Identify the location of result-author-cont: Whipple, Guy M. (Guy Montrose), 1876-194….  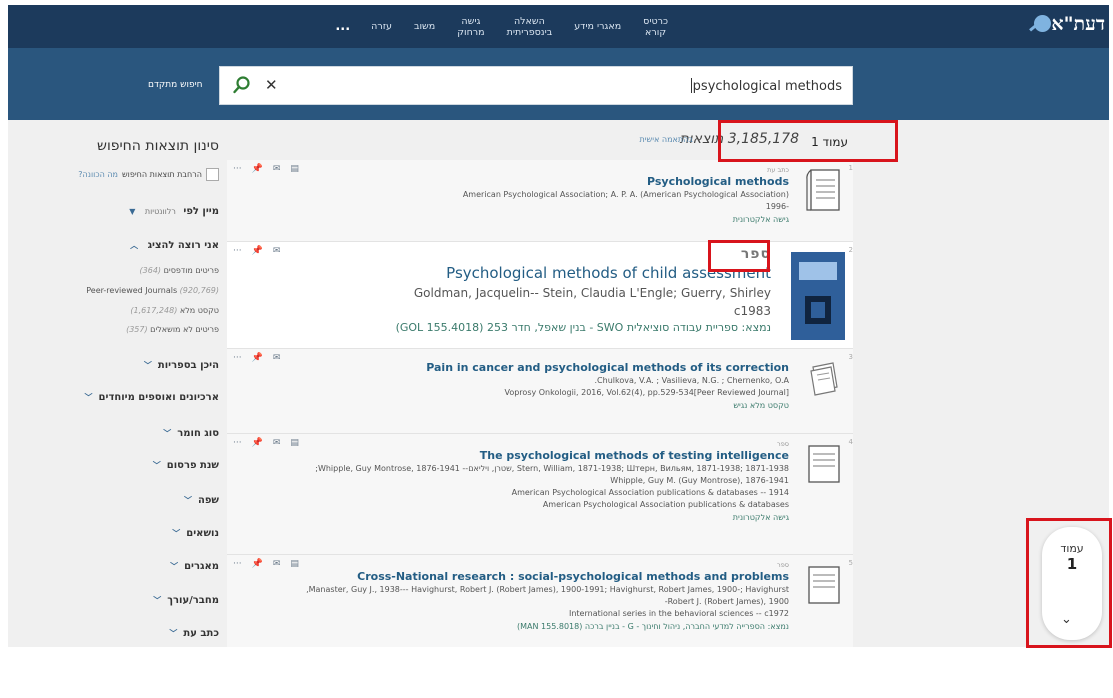
(699, 480).